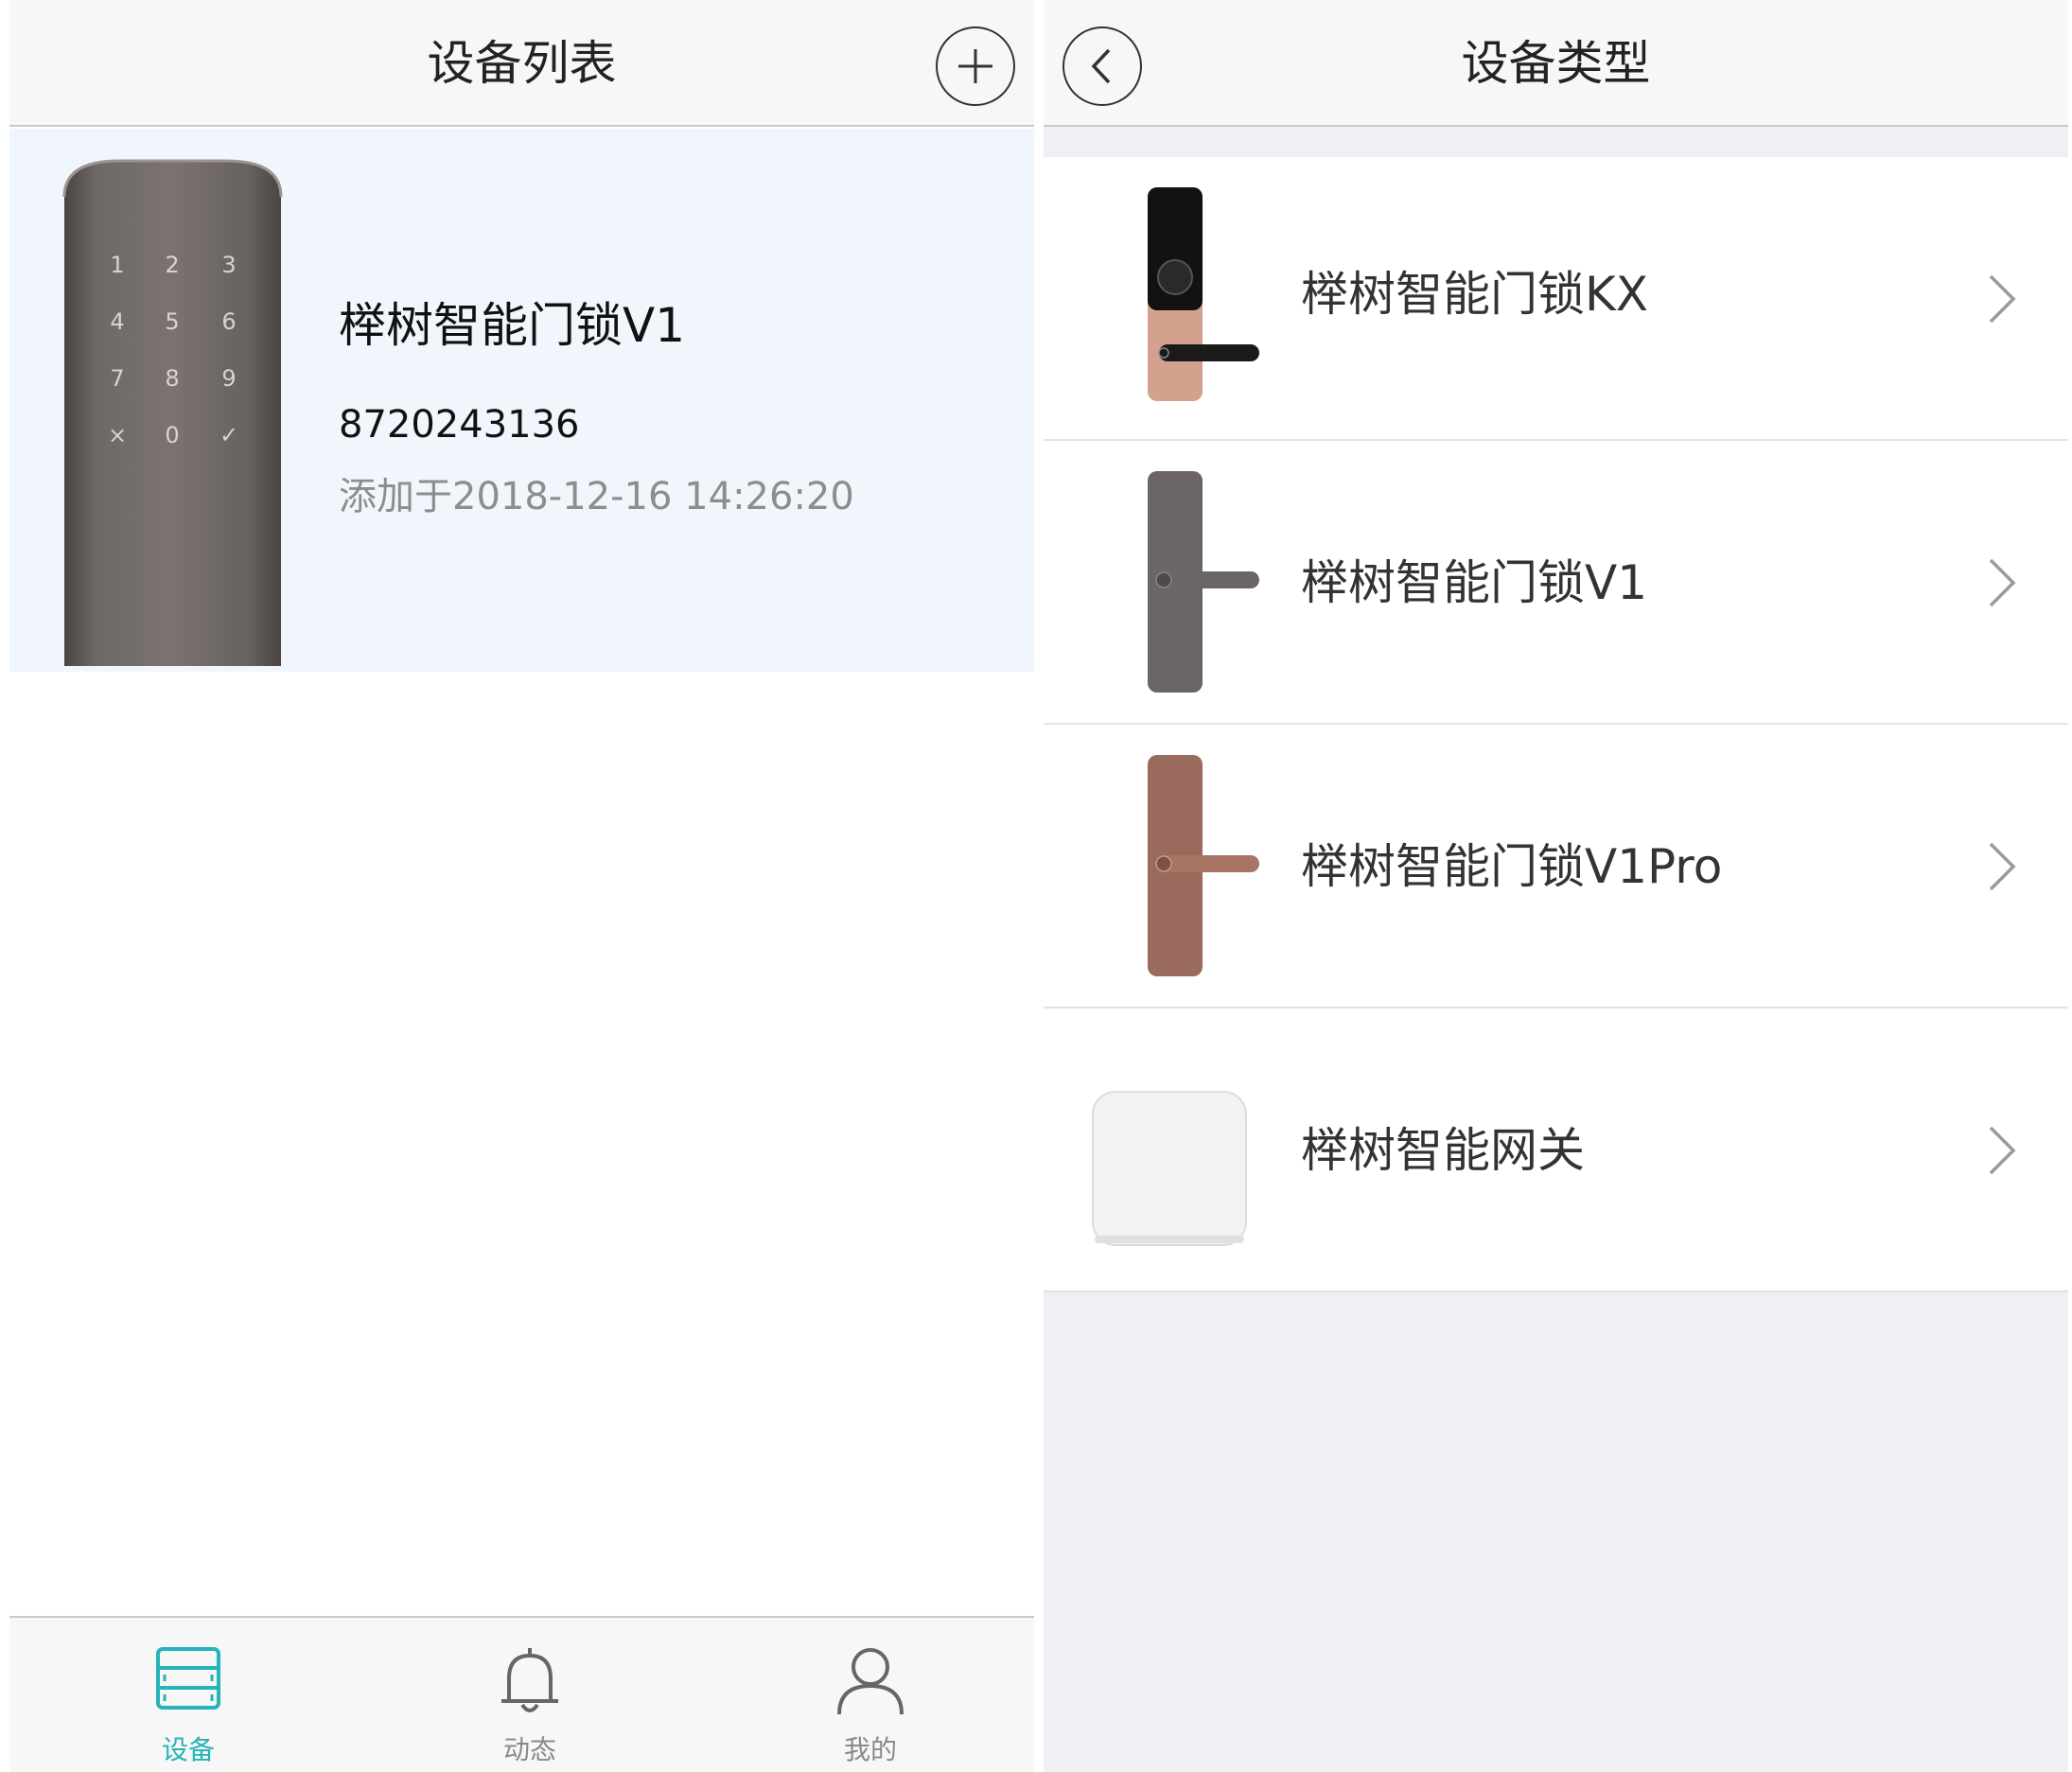 This screenshot has height=1772, width=2072. What do you see at coordinates (512, 326) in the screenshot?
I see `device-name: 榉树智能门锁V1` at bounding box center [512, 326].